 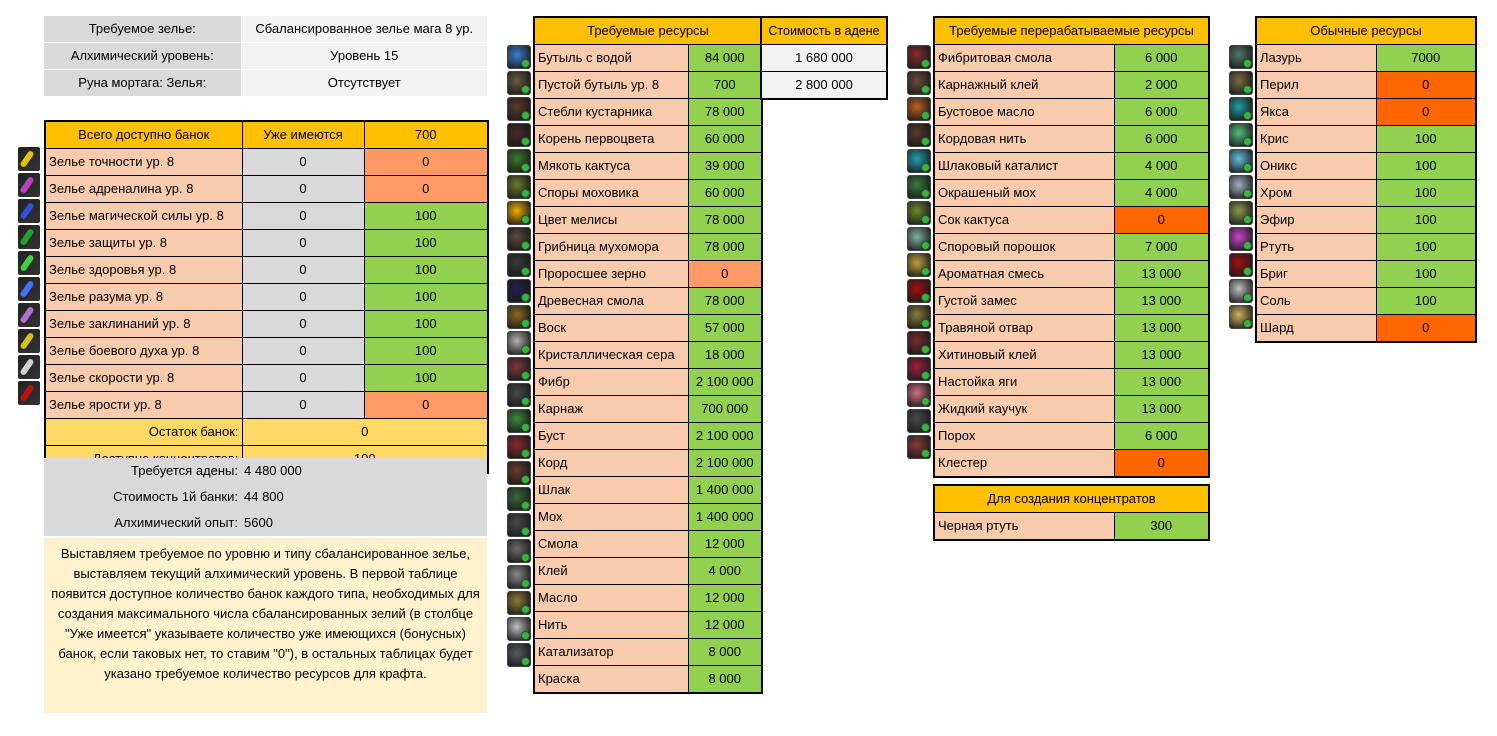 What do you see at coordinates (1024, 436) in the screenshot?
I see `processed-name: Порох` at bounding box center [1024, 436].